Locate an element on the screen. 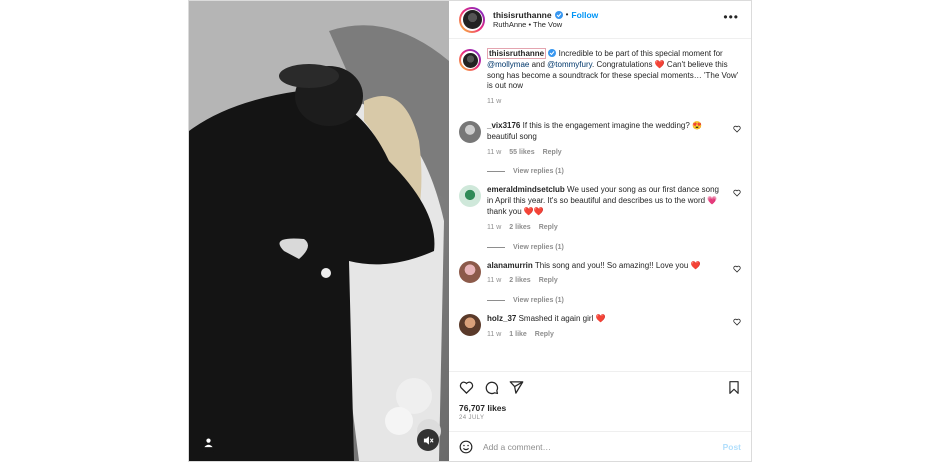 Image resolution: width=940 pixels, height=462 pixels. share-icon is located at coordinates (516, 387).